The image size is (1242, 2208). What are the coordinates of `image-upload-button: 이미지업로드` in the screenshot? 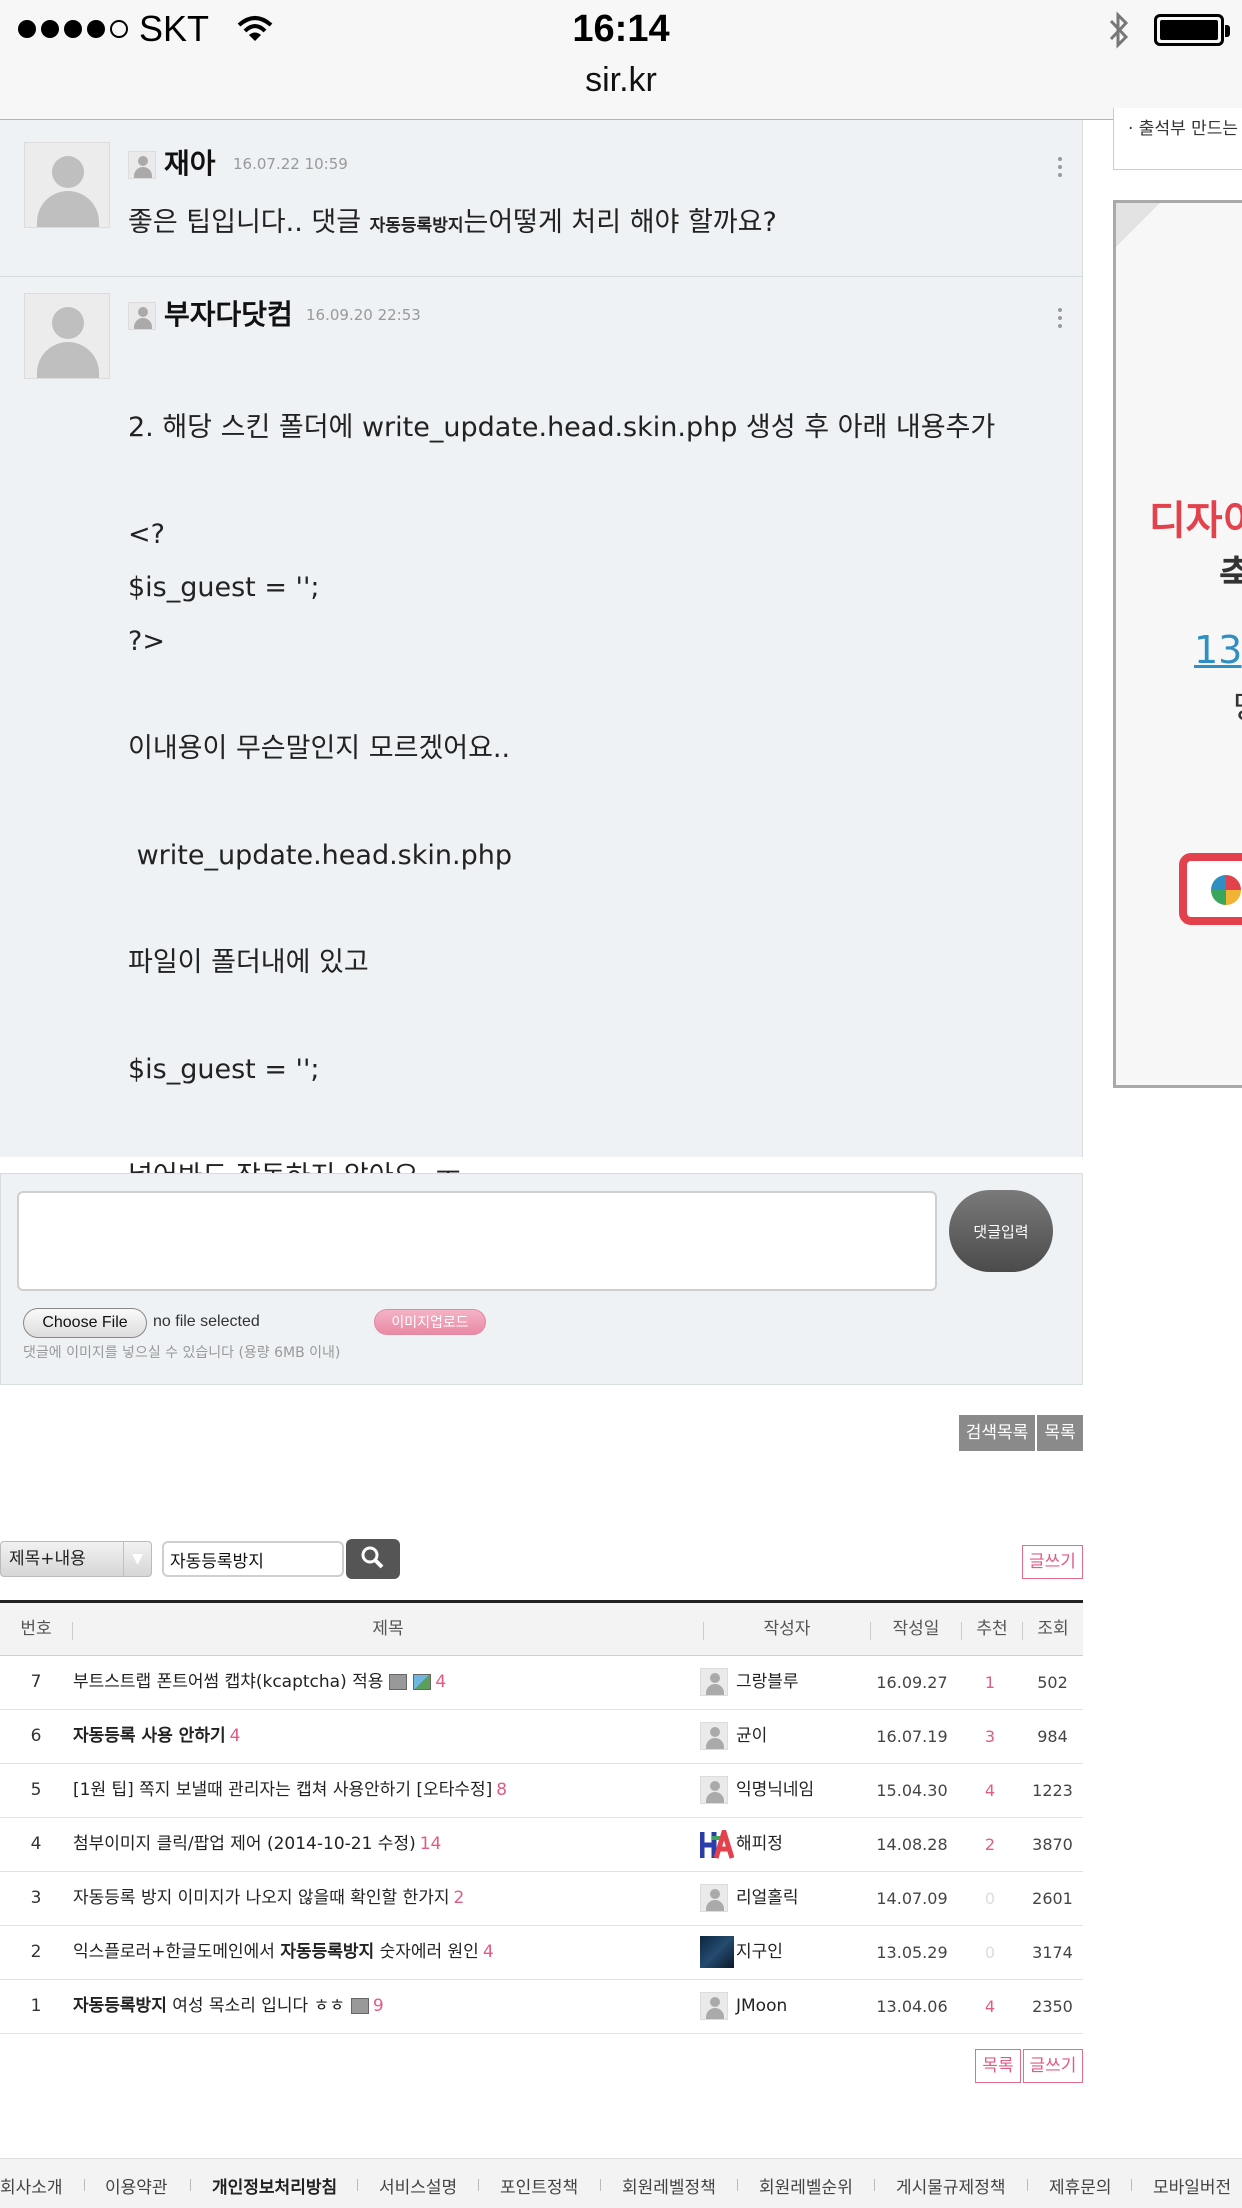 It's located at (430, 1322).